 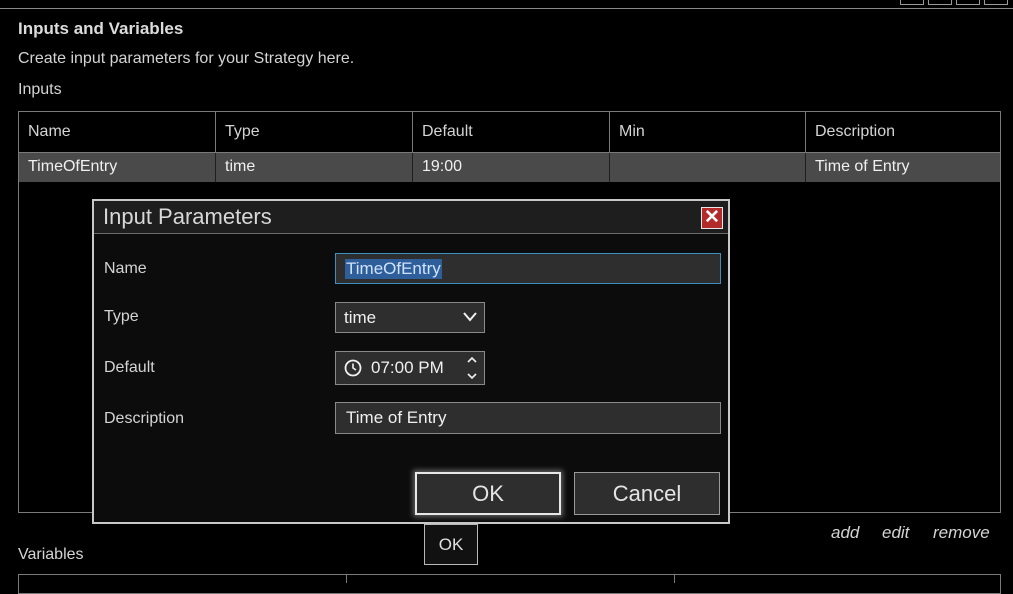 What do you see at coordinates (129, 367) in the screenshot?
I see `default-label: Default` at bounding box center [129, 367].